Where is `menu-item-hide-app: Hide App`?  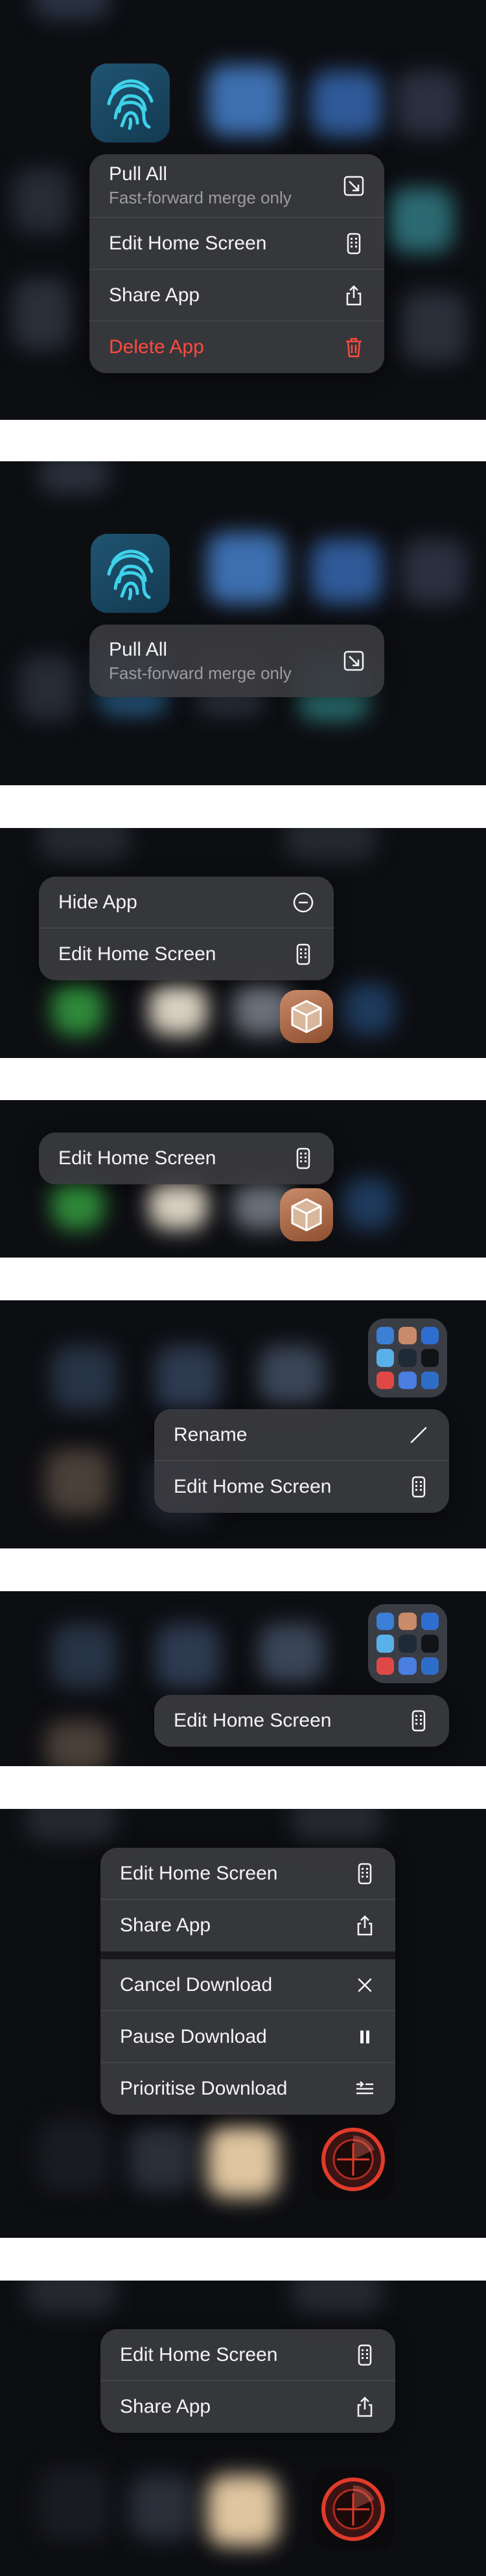
menu-item-hide-app: Hide App is located at coordinates (187, 902).